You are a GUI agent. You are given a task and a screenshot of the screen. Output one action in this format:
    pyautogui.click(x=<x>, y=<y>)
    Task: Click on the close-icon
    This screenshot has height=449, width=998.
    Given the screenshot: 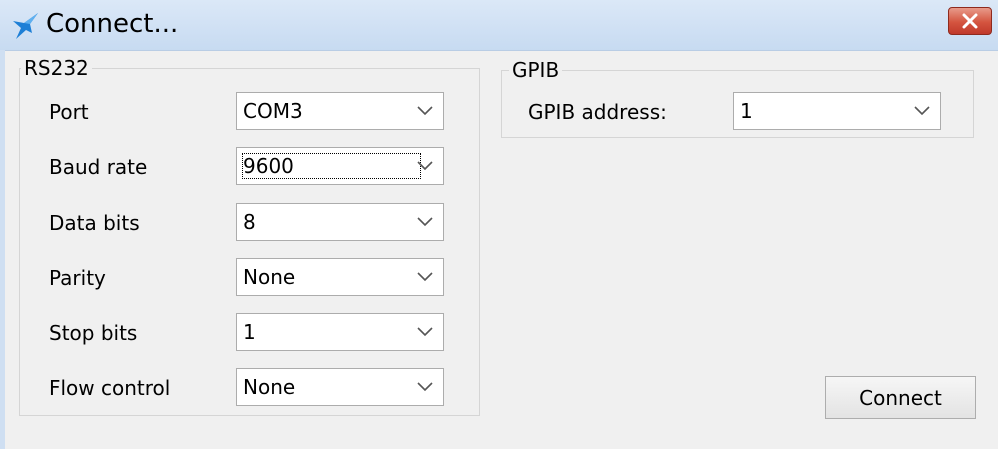 What is the action you would take?
    pyautogui.click(x=970, y=21)
    